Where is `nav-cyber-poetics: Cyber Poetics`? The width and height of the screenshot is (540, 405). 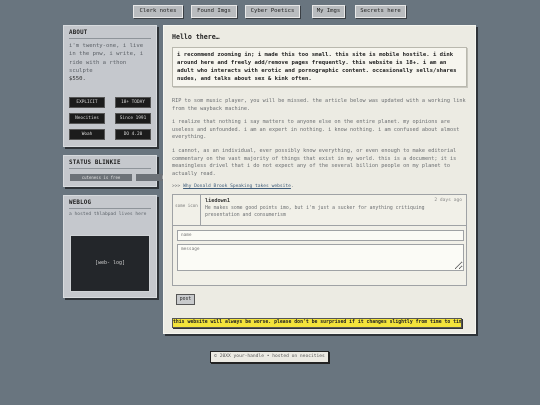
nav-cyber-poetics: Cyber Poetics is located at coordinates (272, 11).